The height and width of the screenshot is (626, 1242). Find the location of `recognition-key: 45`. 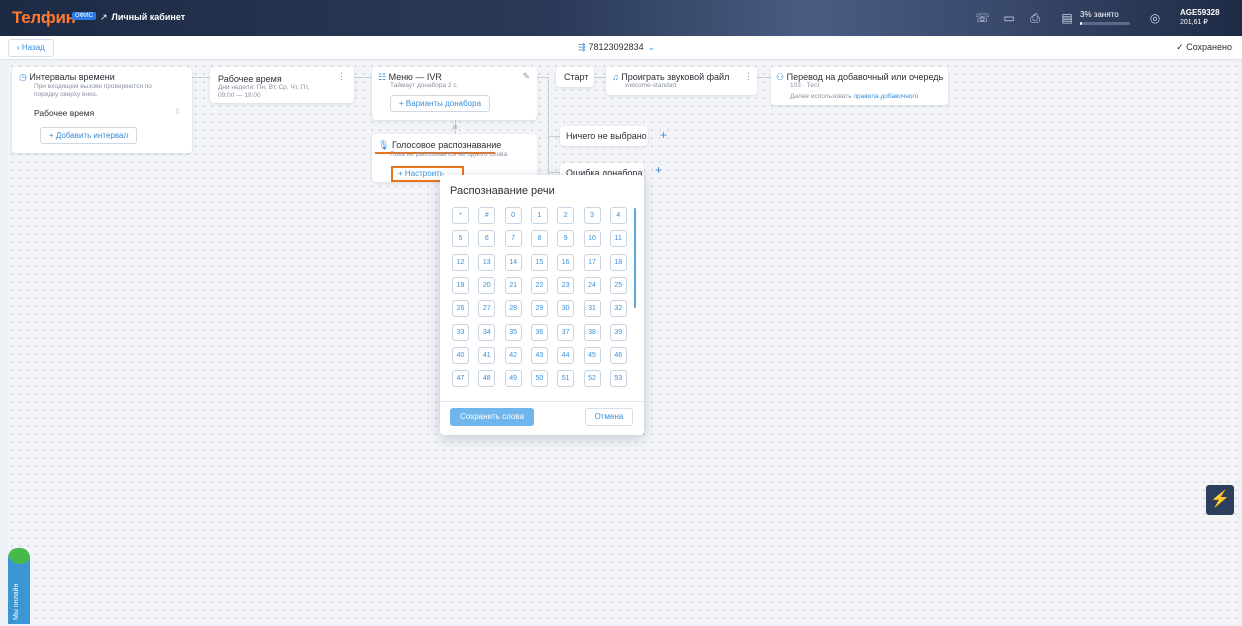

recognition-key: 45 is located at coordinates (592, 355).